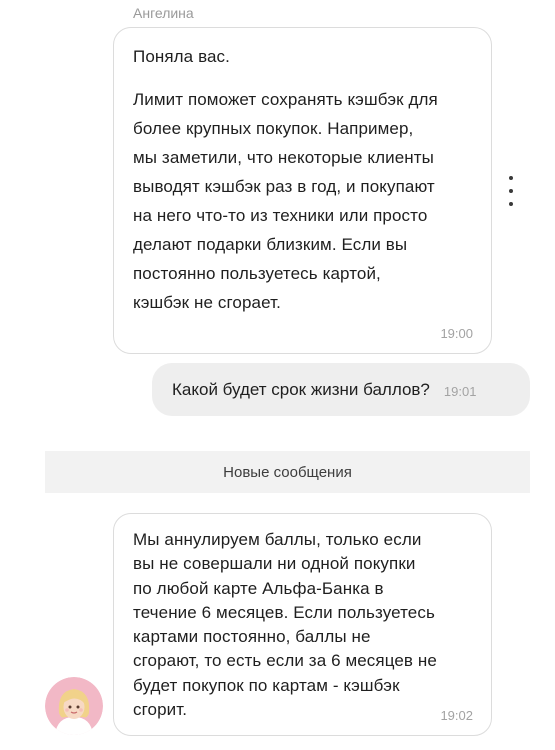 The height and width of the screenshot is (750, 555). Describe the element at coordinates (301, 389) in the screenshot. I see `message-text: Какой будет срок жизни баллов?` at that location.